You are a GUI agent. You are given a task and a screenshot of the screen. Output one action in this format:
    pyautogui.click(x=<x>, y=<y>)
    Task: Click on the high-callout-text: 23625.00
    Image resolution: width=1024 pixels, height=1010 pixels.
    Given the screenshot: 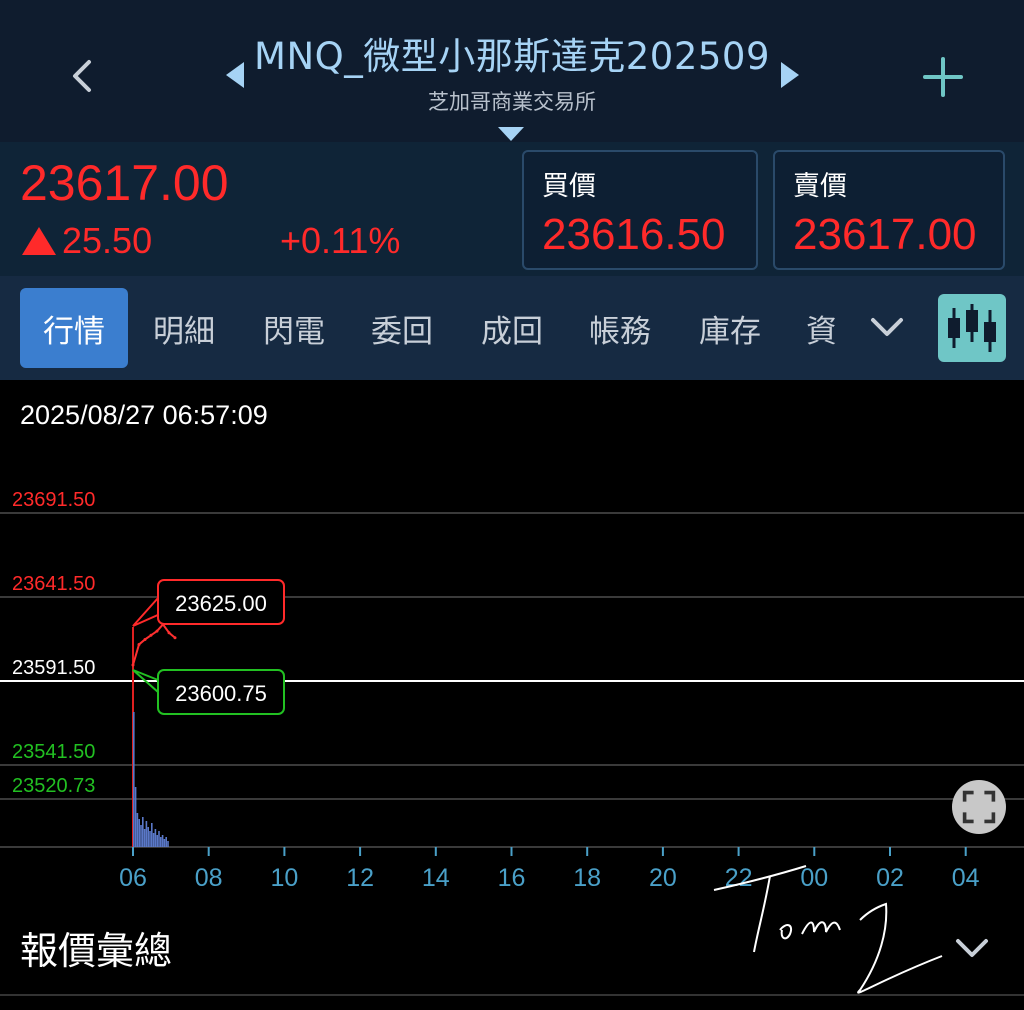 What is the action you would take?
    pyautogui.click(x=221, y=603)
    